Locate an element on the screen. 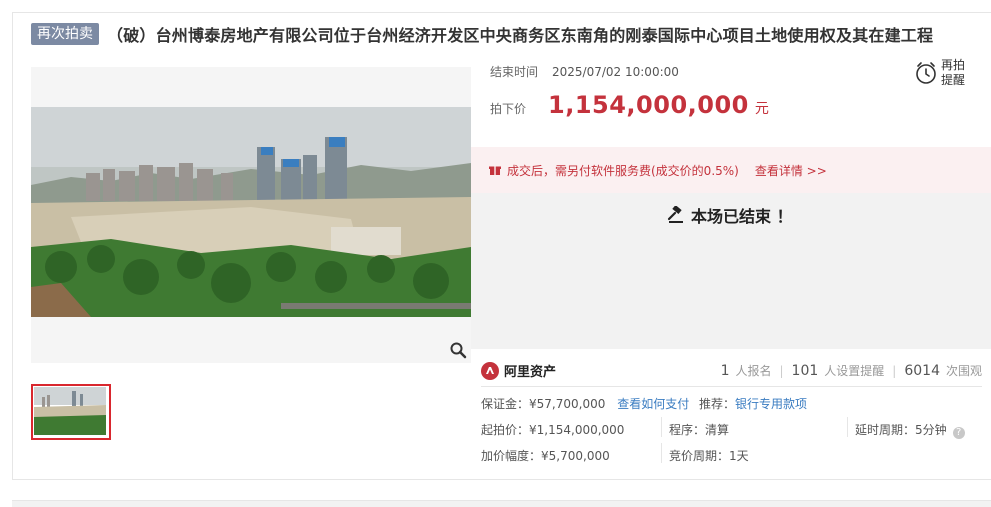  bid-period-value: 1天 is located at coordinates (739, 456).